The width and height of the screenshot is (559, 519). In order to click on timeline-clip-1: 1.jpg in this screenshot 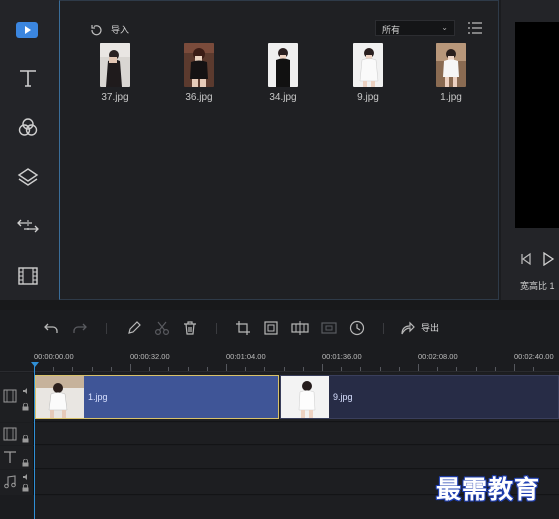, I will do `click(157, 397)`.